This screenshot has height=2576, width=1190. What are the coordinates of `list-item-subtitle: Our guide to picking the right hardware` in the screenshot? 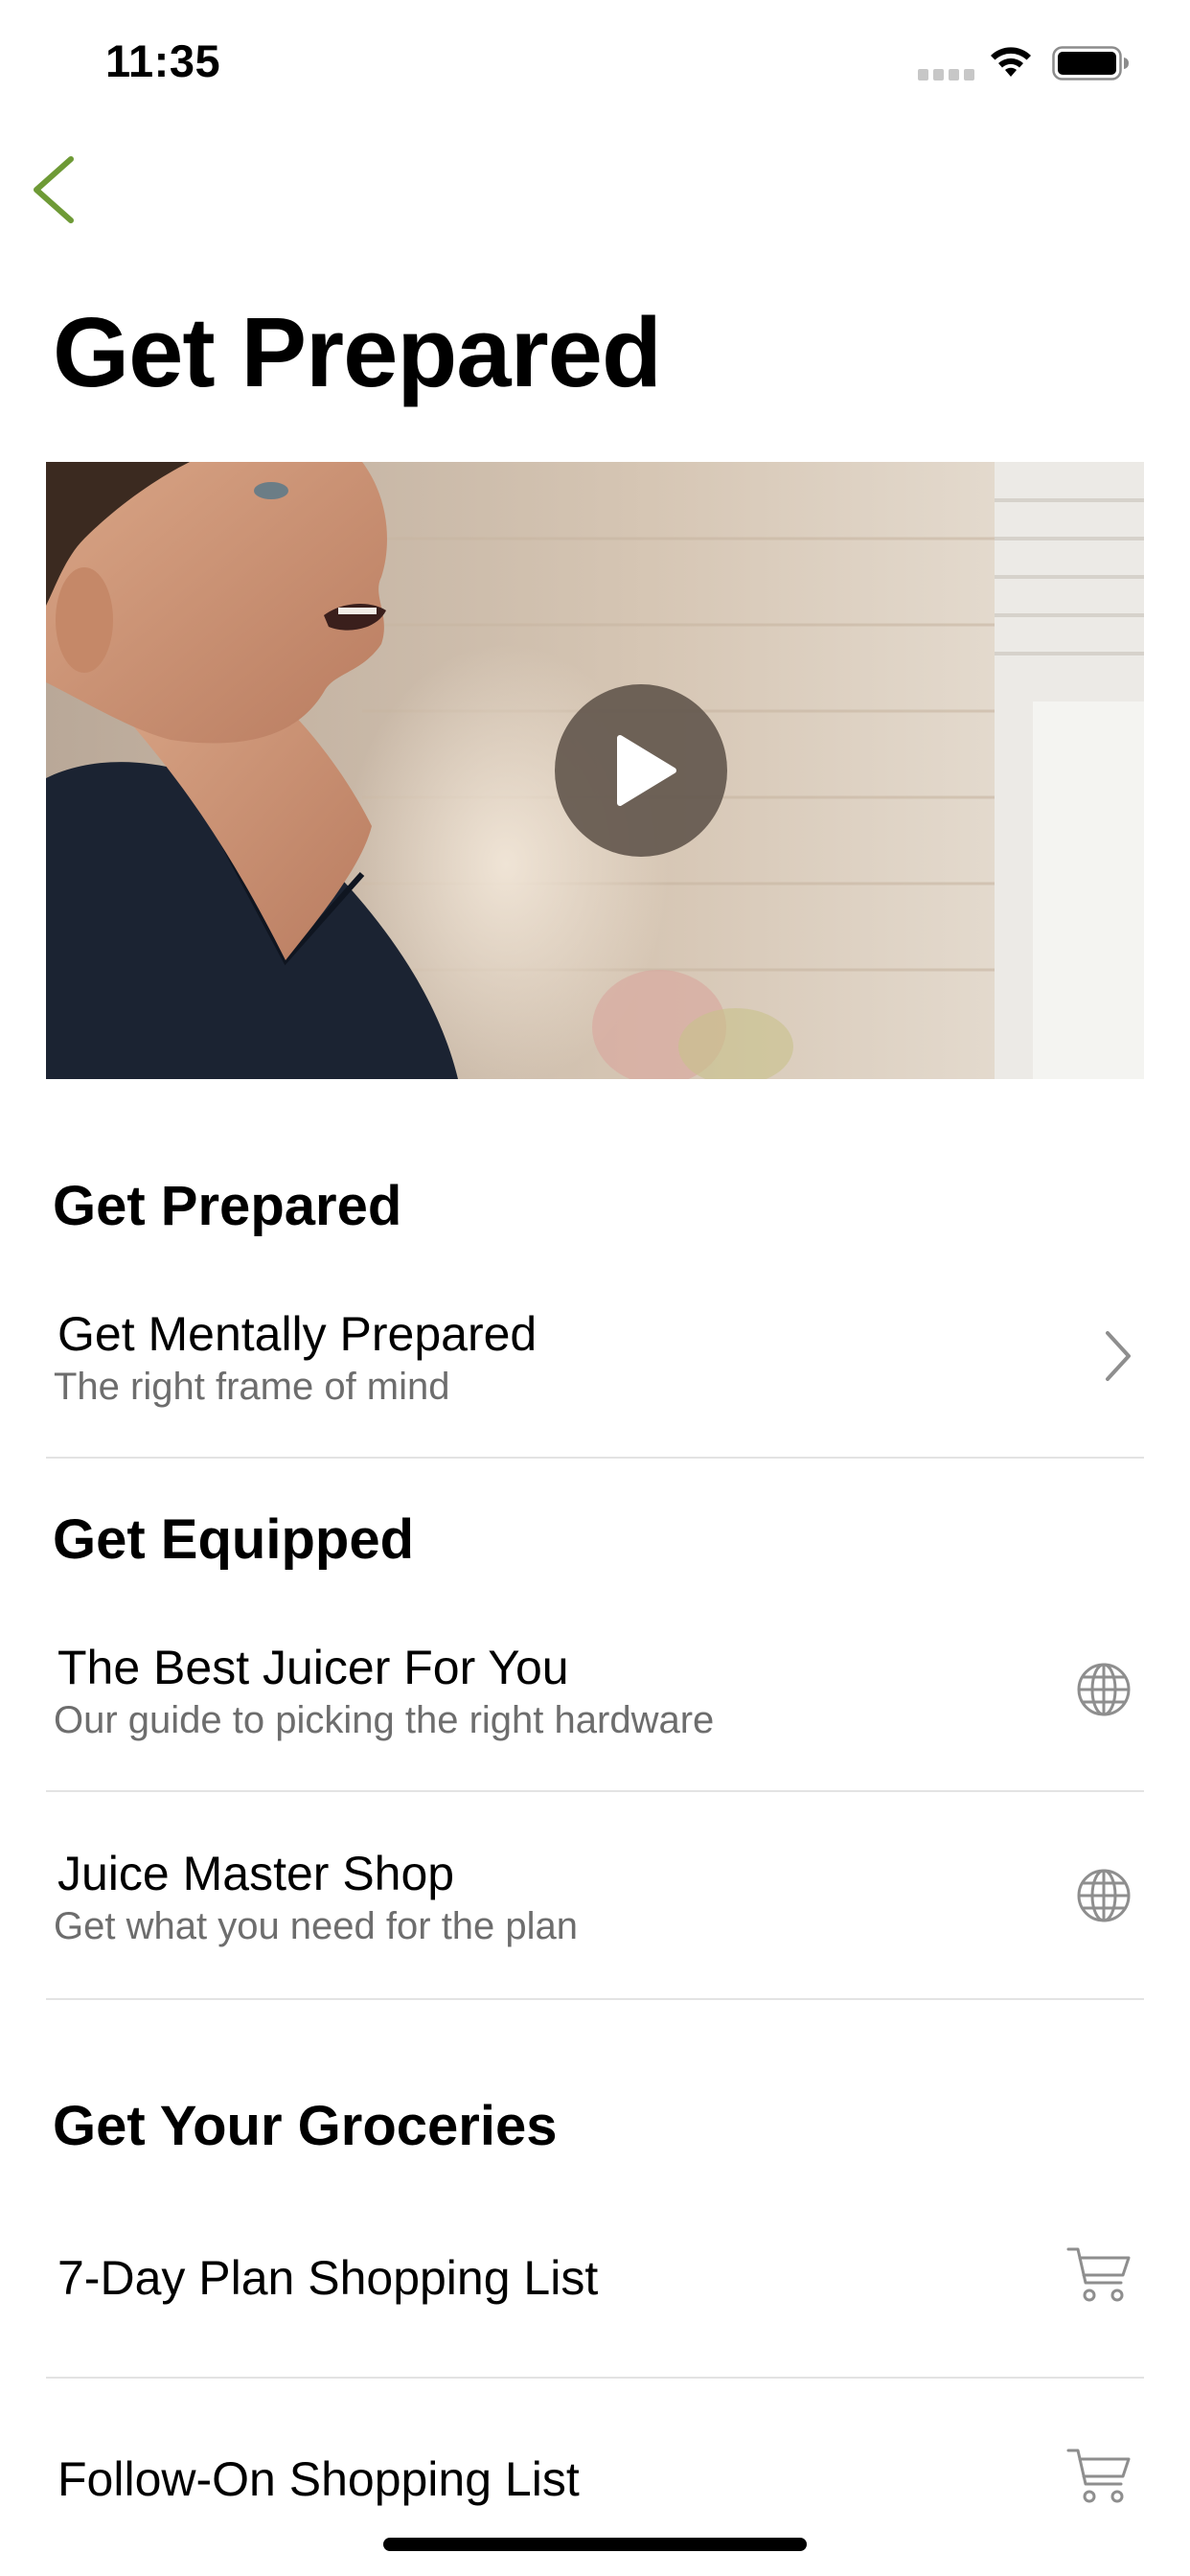 It's located at (385, 1720).